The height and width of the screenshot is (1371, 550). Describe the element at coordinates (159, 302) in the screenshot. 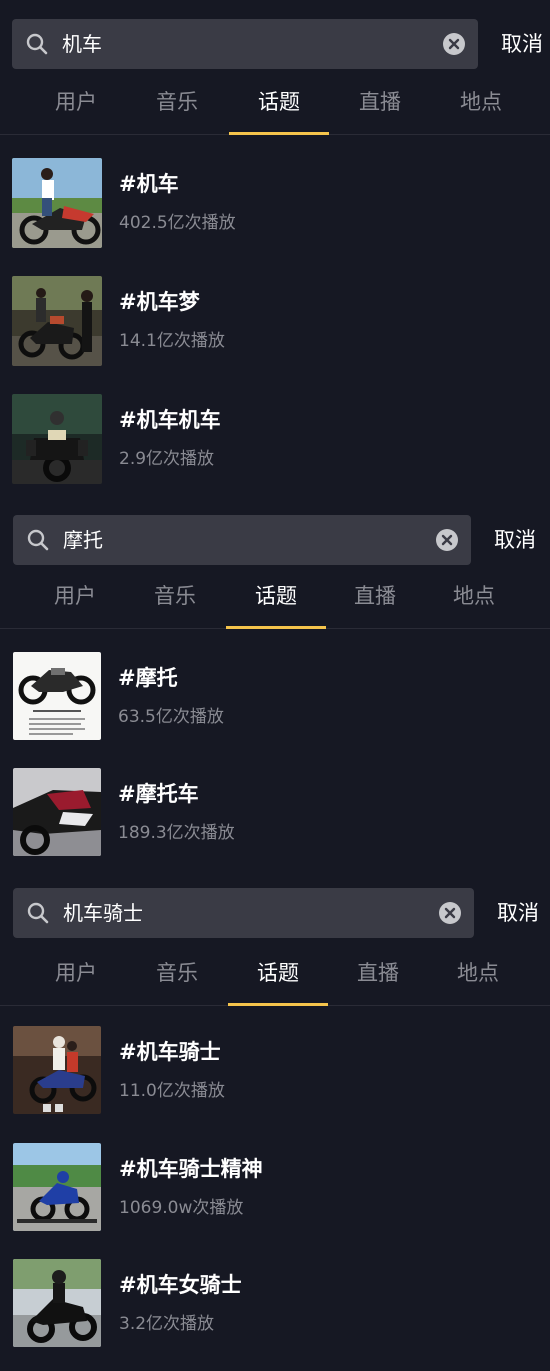

I see `topic-name: #机车梦` at that location.